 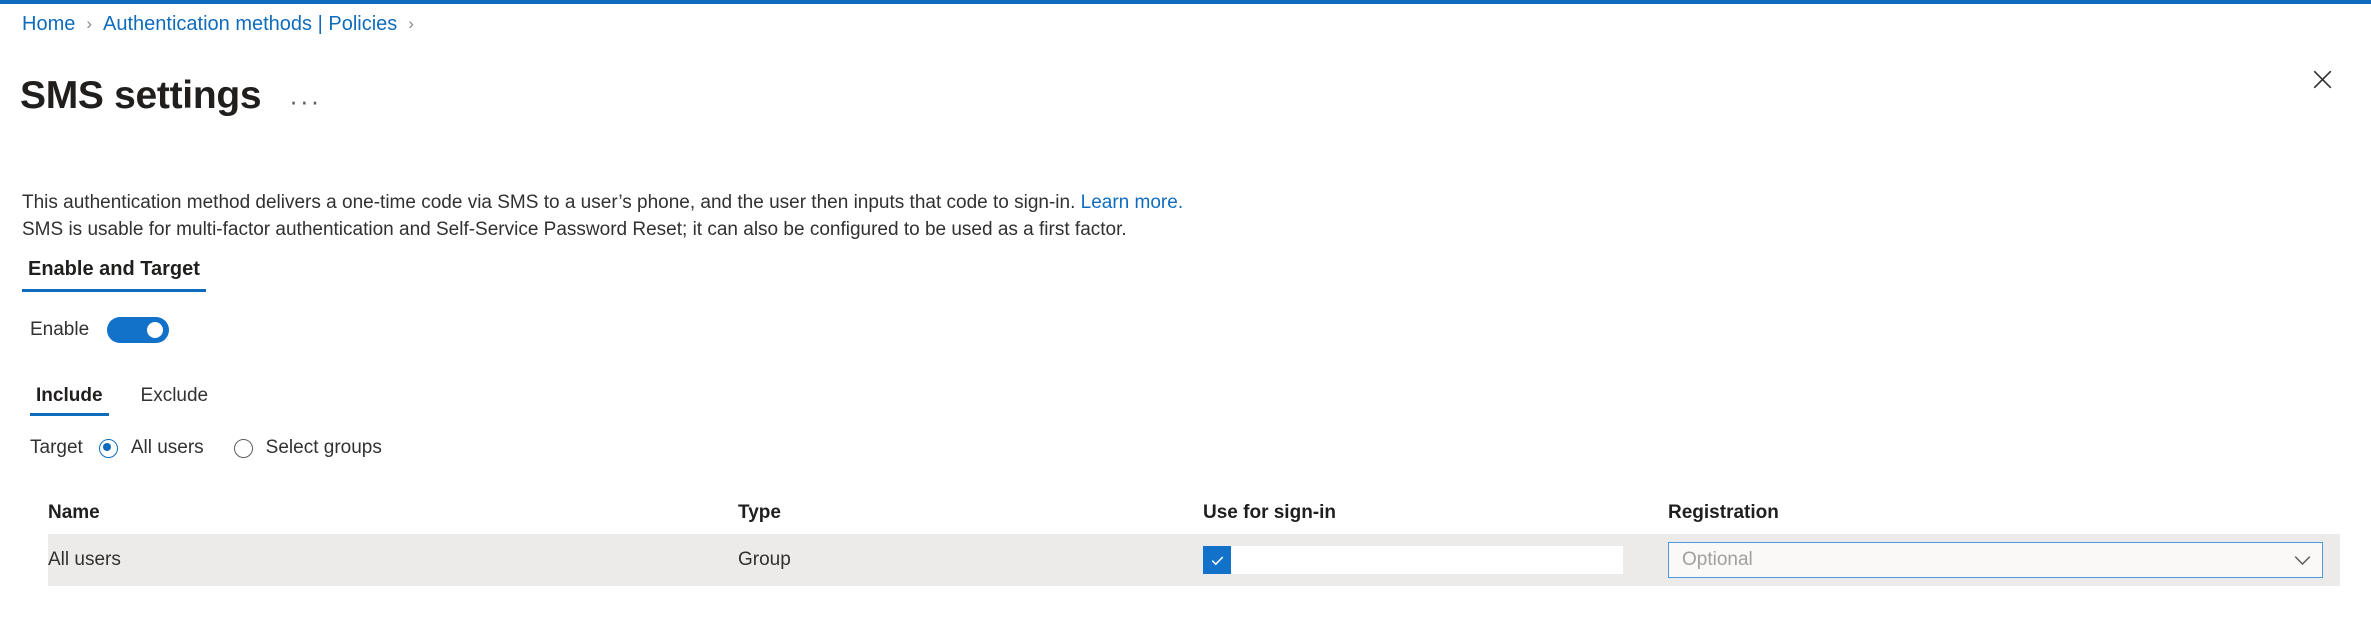 What do you see at coordinates (60, 329) in the screenshot?
I see `enable-label: Enable` at bounding box center [60, 329].